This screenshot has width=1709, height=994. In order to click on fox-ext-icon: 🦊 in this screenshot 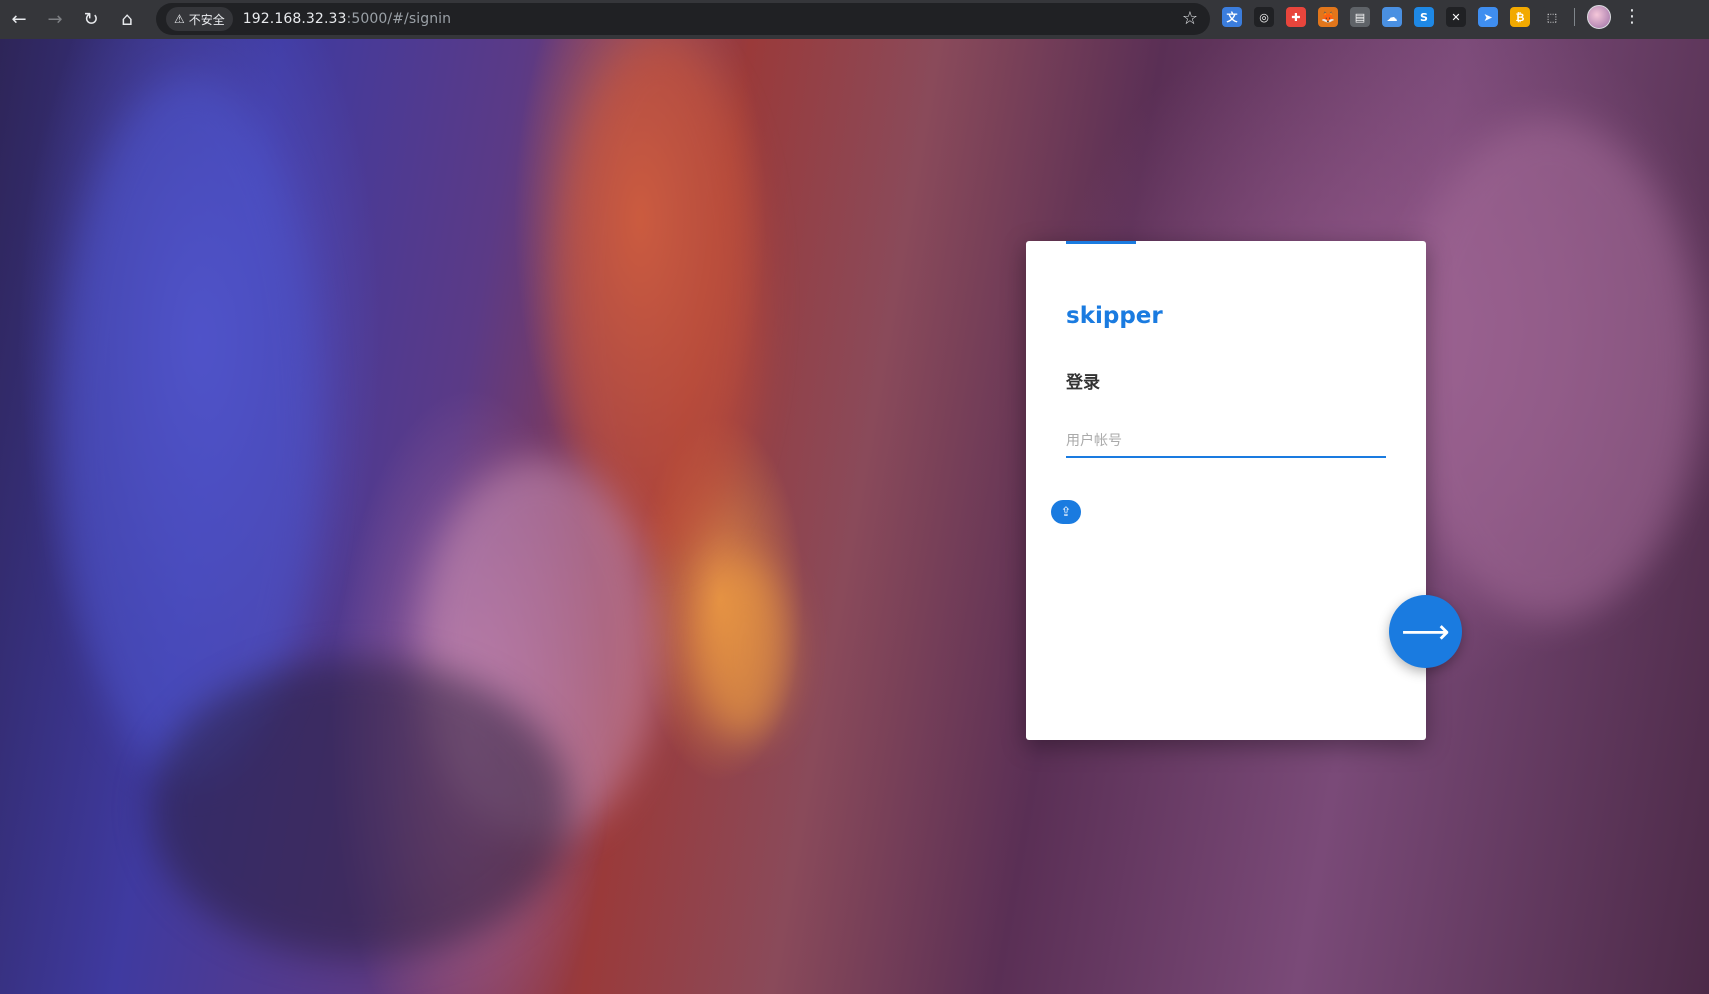, I will do `click(1328, 17)`.